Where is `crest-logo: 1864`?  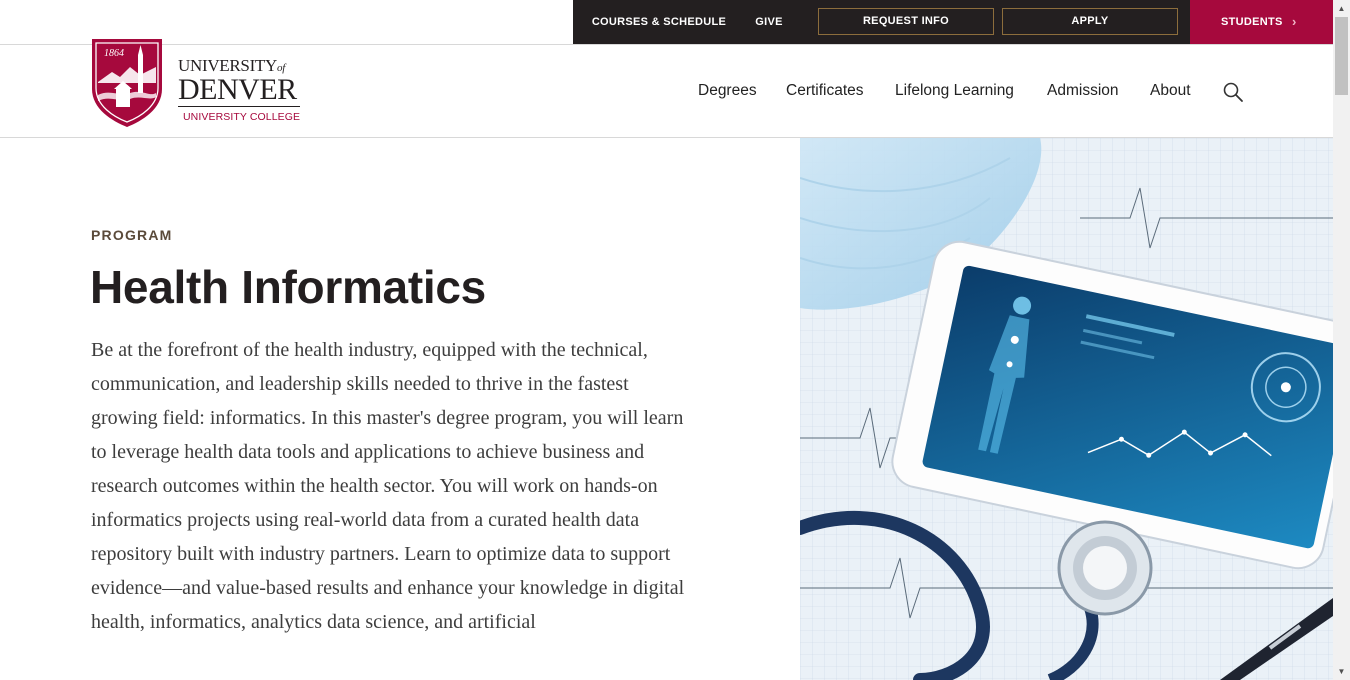
crest-logo: 1864 is located at coordinates (127, 83).